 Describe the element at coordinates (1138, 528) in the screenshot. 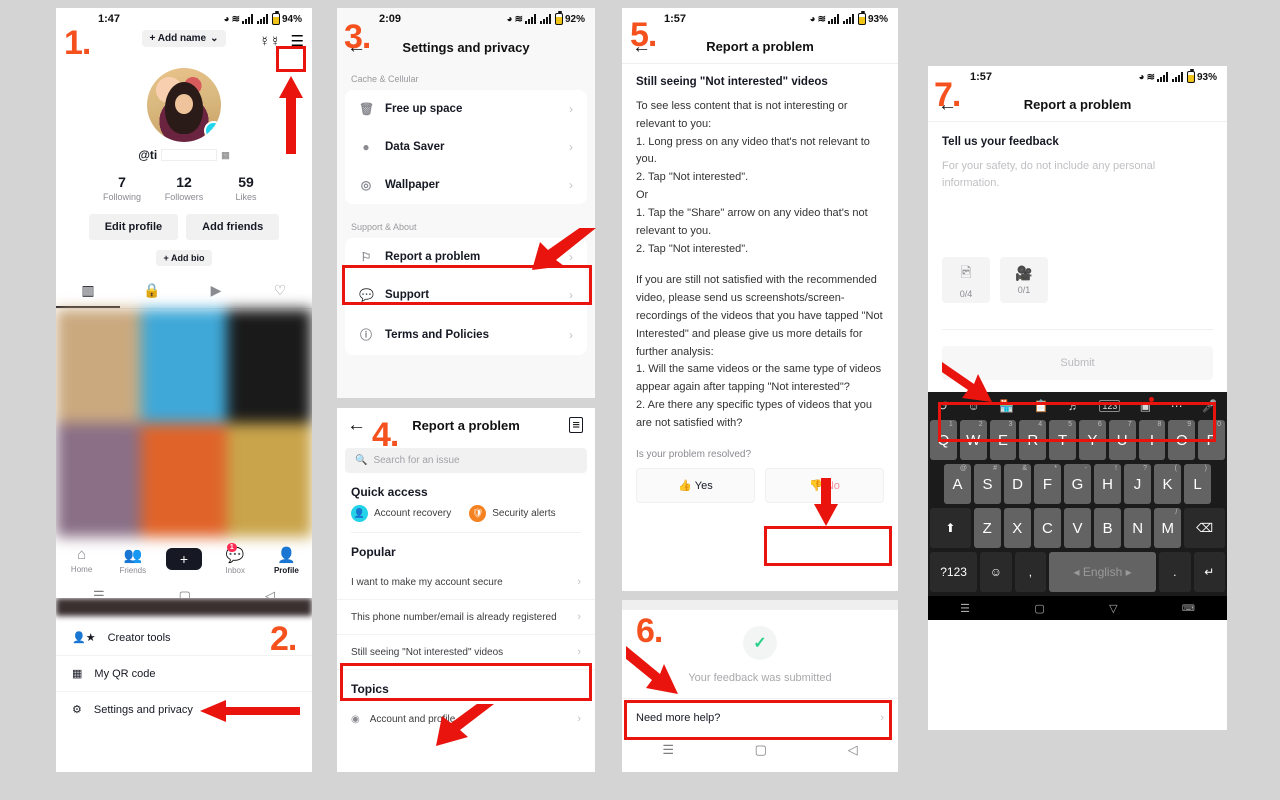

I see `key-n: N` at that location.